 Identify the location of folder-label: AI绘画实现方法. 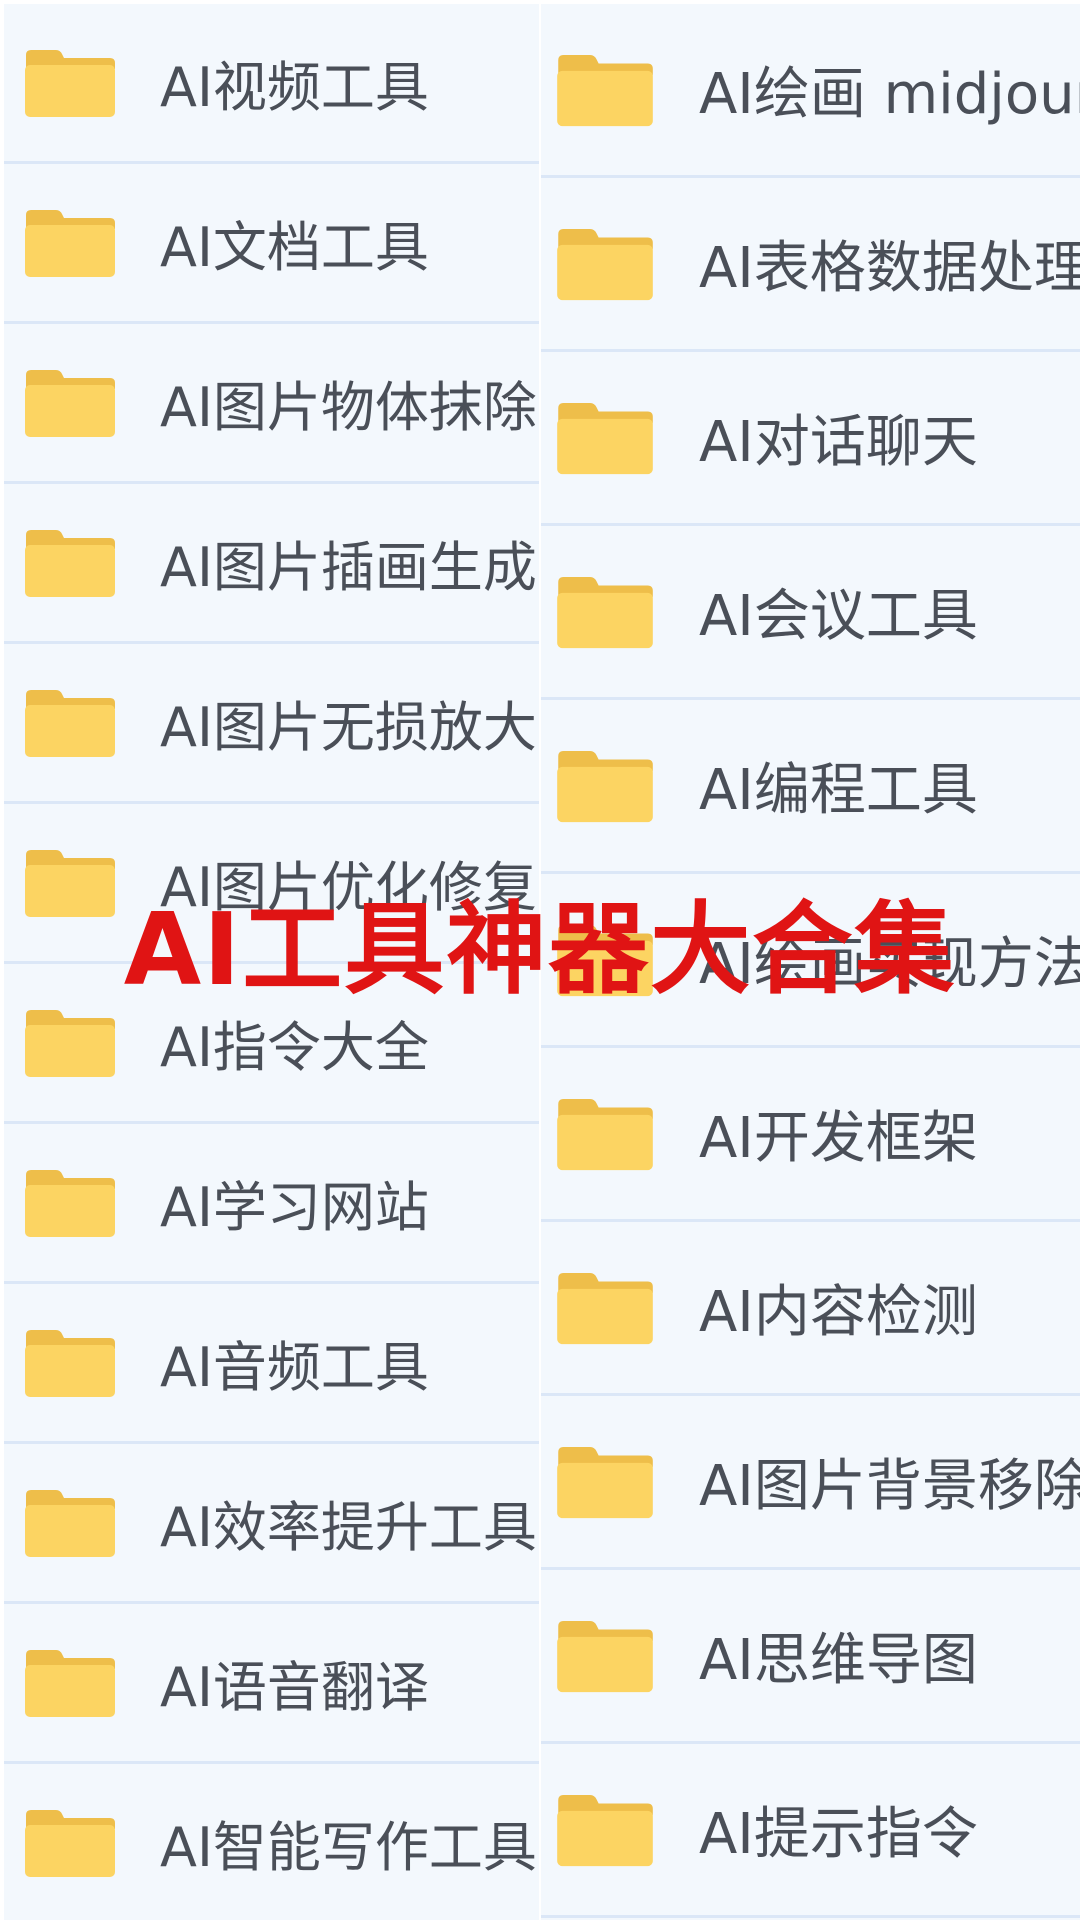
(889, 964).